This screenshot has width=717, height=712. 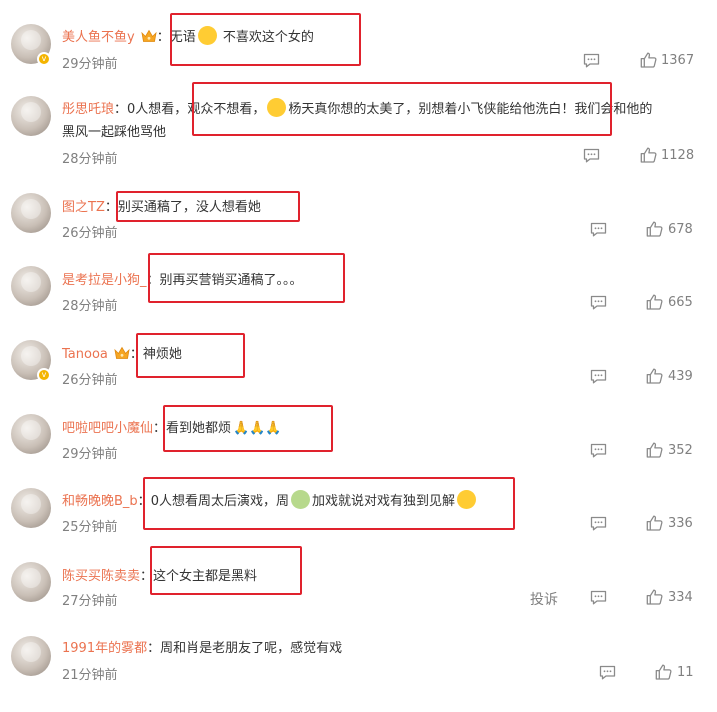 What do you see at coordinates (270, 499) in the screenshot?
I see `comment-text: 和畅晚晚B_b：0人想看周太后演戏，周 加戏就说对戏有独到见解` at bounding box center [270, 499].